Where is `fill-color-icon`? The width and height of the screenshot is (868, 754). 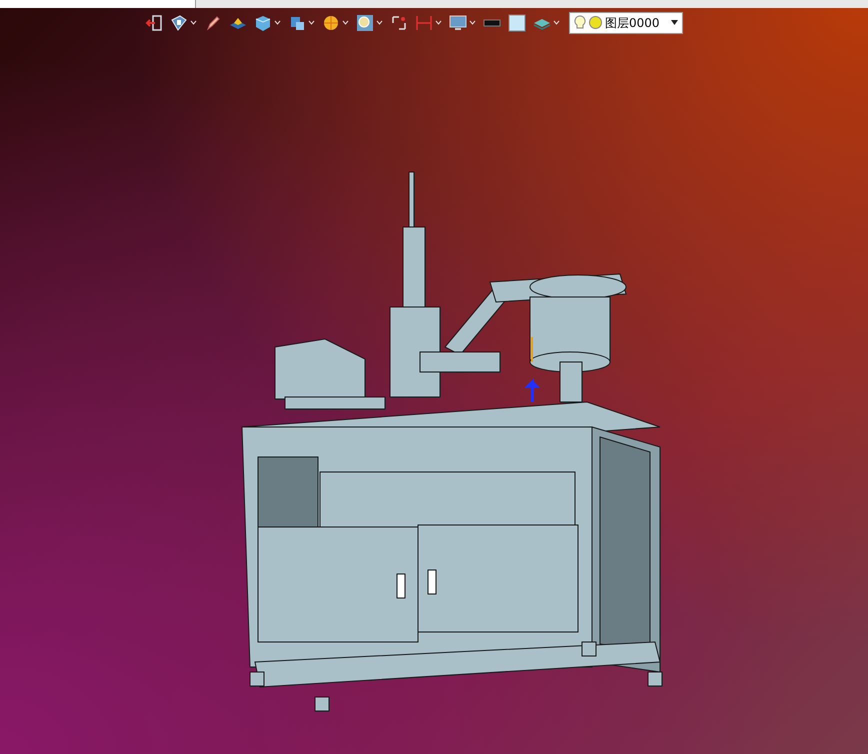 fill-color-icon is located at coordinates (517, 23).